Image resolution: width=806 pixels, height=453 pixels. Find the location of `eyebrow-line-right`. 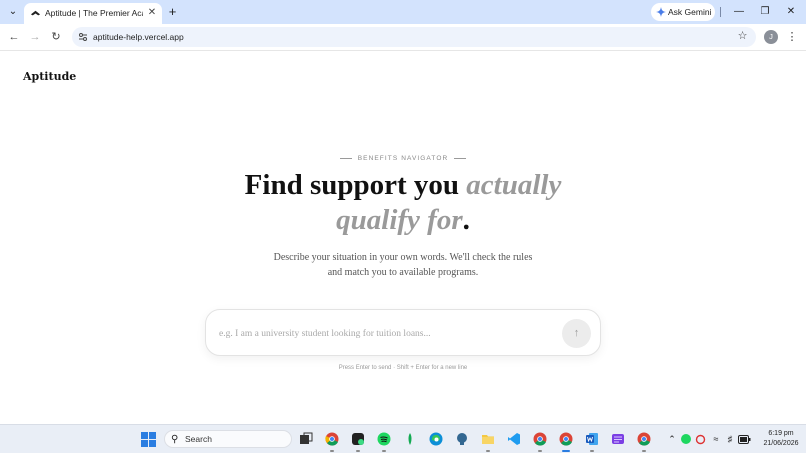

eyebrow-line-right is located at coordinates (460, 158).